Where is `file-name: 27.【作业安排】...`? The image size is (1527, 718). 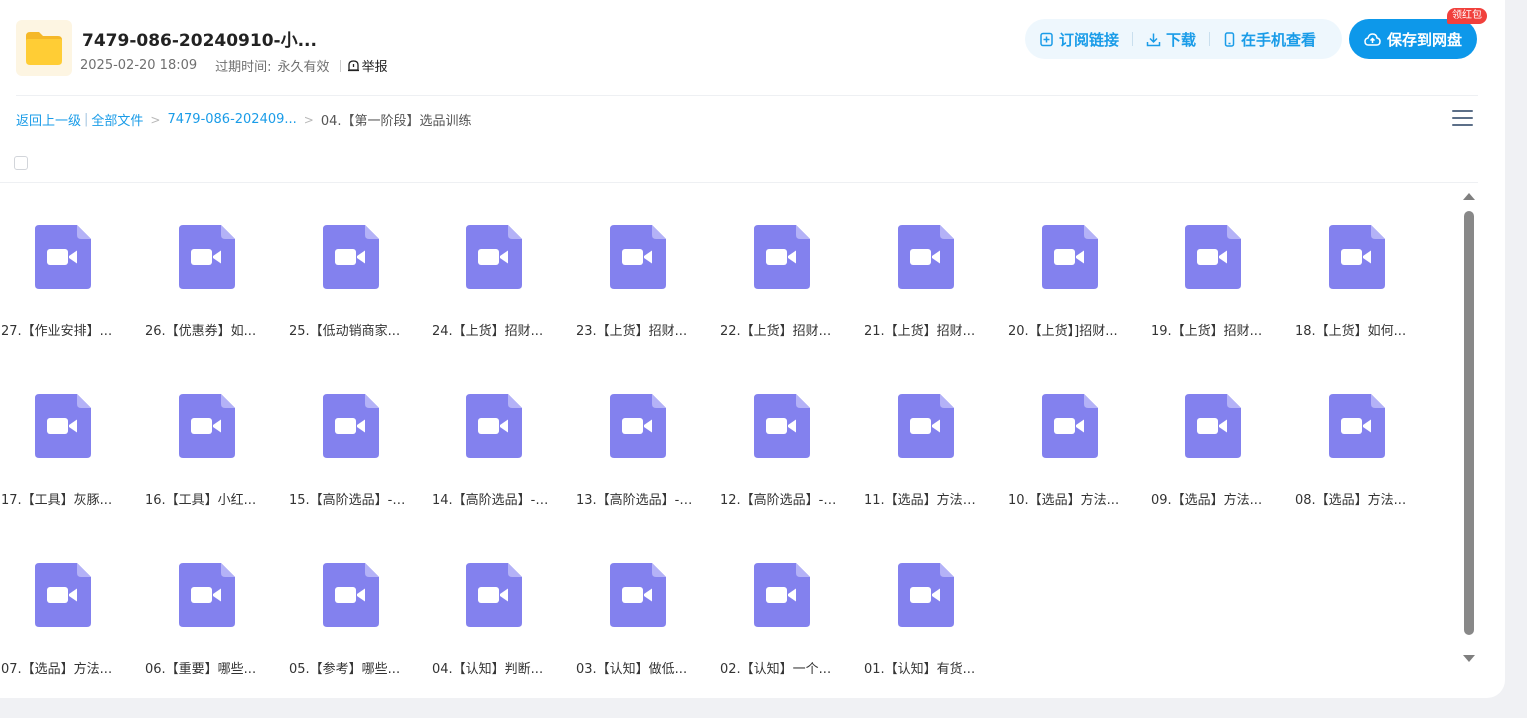
file-name: 27.【作业安排】... is located at coordinates (57, 331).